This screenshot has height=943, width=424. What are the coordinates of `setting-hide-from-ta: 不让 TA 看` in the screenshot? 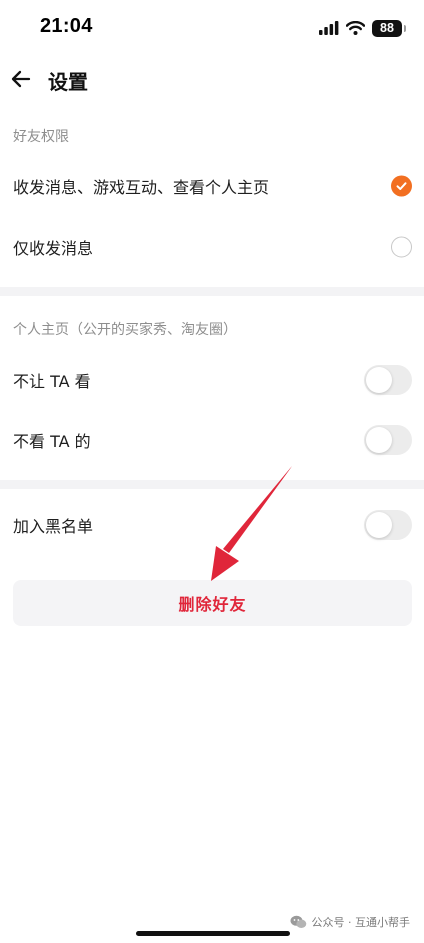 It's located at (212, 380).